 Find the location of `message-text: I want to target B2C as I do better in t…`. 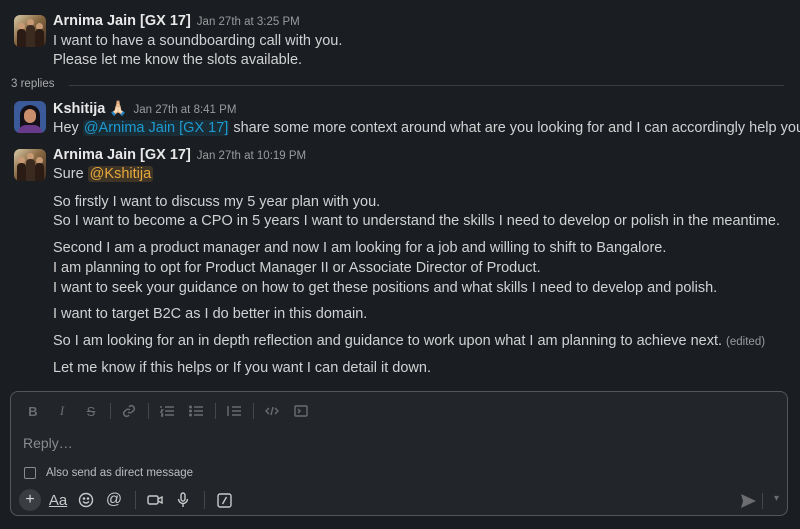

message-text: I want to target B2C as I do better in t… is located at coordinates (210, 314).